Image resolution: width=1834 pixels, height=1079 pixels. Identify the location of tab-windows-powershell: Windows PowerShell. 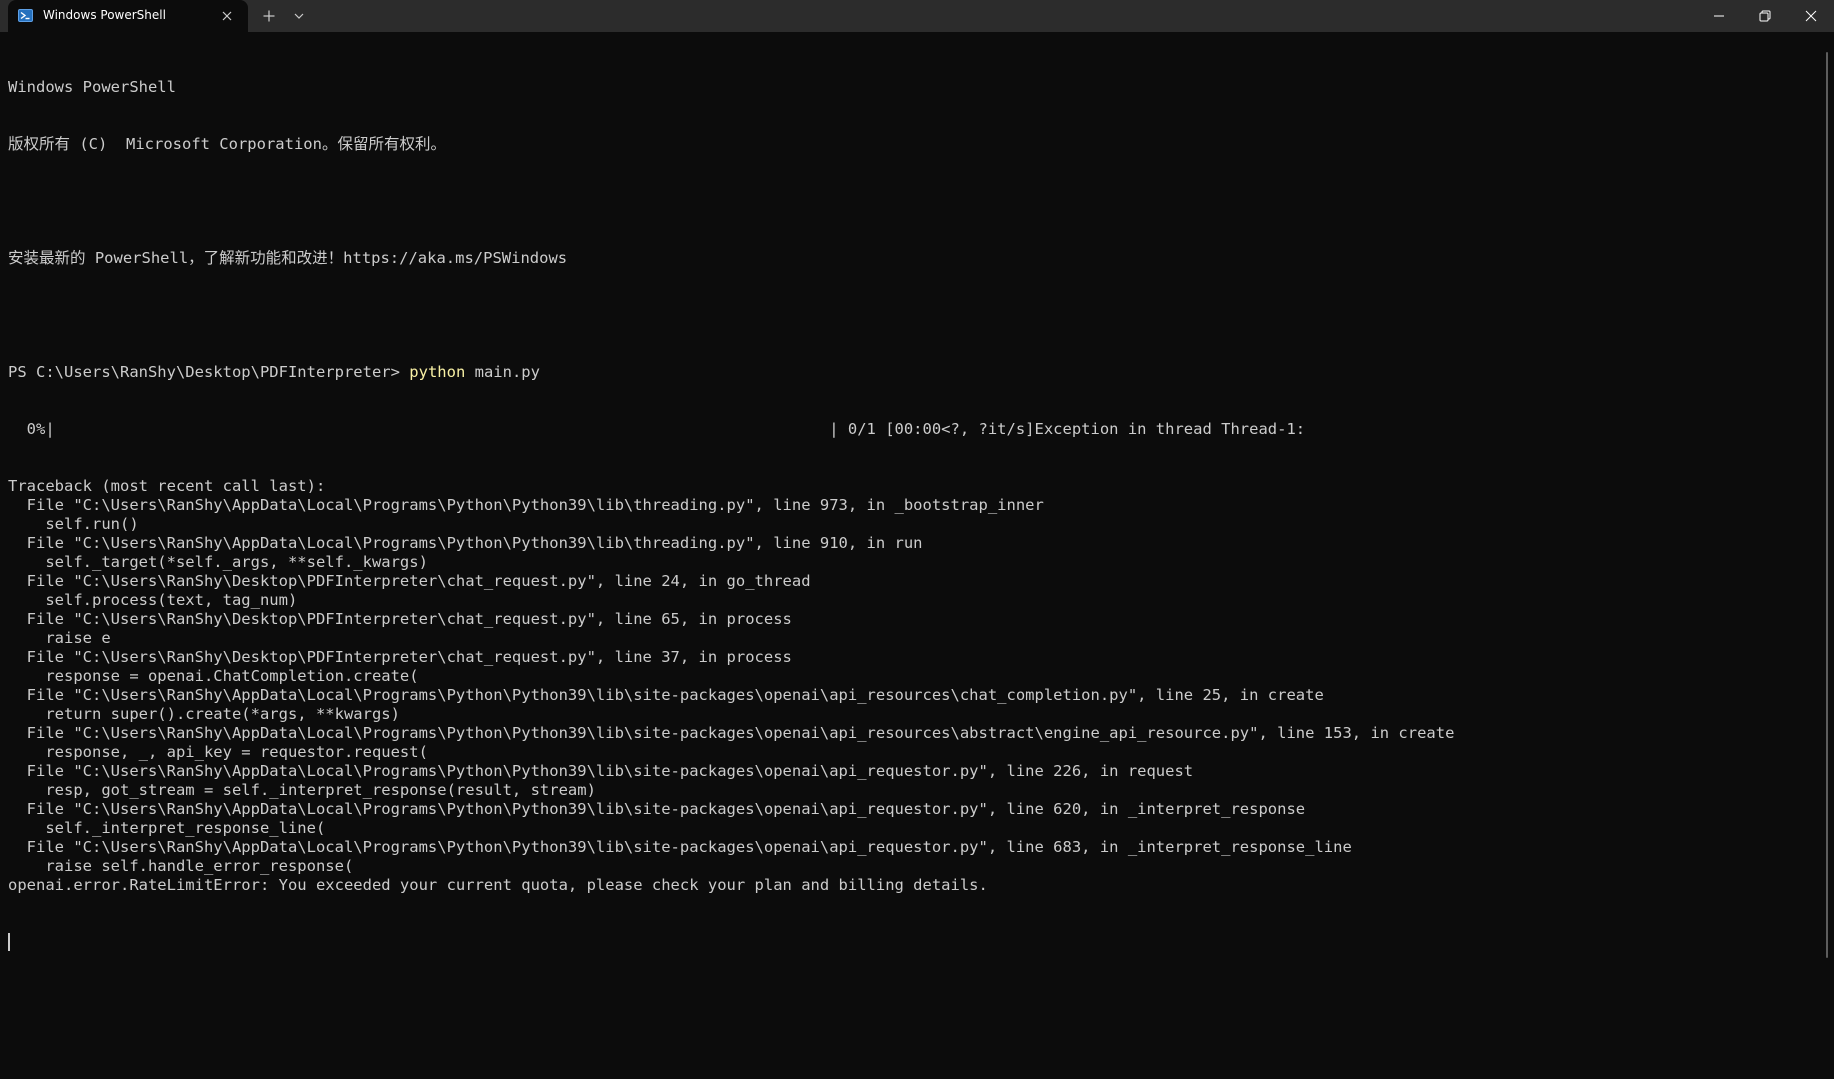
(128, 16).